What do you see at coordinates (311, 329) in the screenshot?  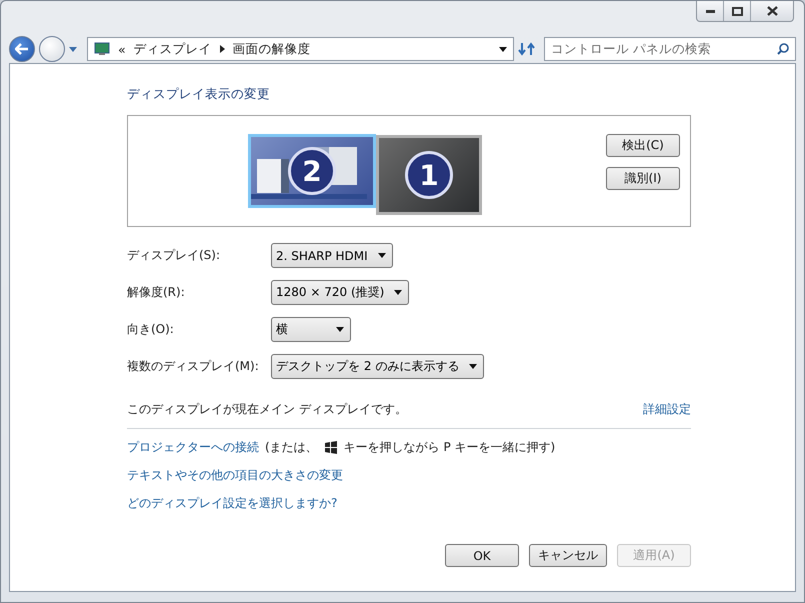 I see `setting-dropdown: 横` at bounding box center [311, 329].